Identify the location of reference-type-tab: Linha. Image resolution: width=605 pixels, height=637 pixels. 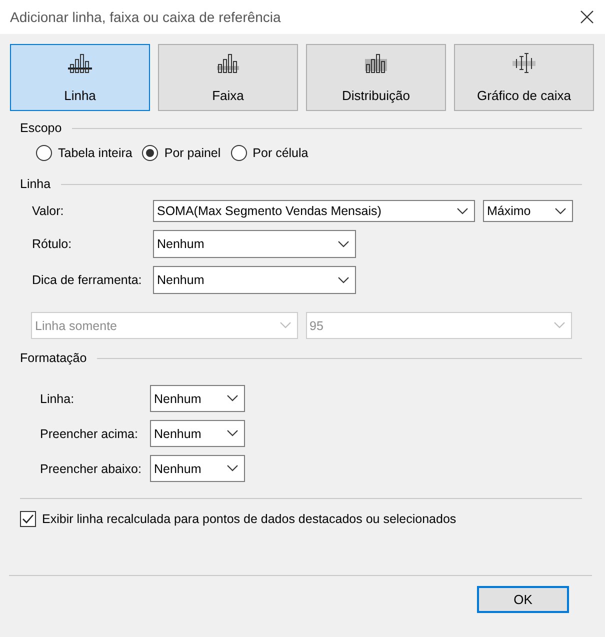
(80, 77).